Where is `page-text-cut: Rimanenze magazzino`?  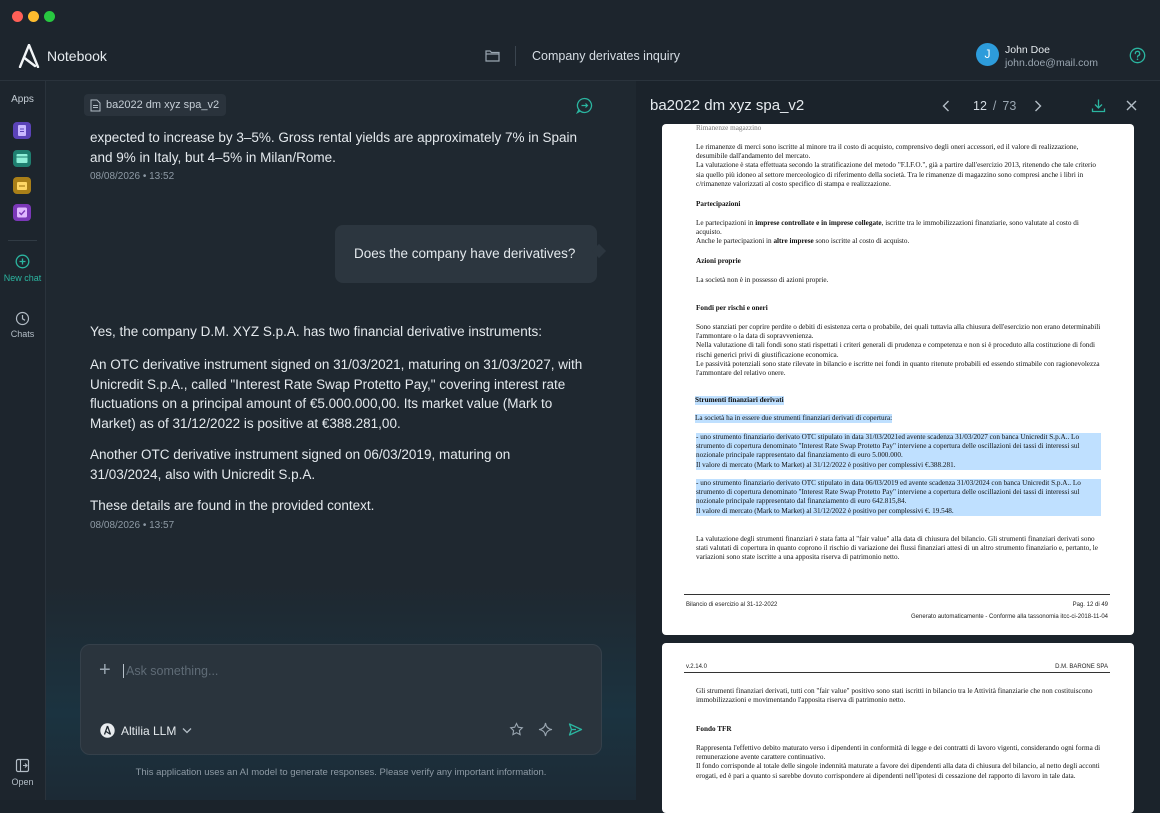
page-text-cut: Rimanenze magazzino is located at coordinates (729, 128).